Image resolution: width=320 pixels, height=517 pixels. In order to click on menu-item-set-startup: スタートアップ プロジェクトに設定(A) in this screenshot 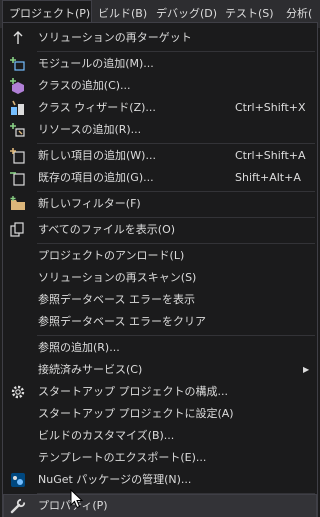, I will do `click(160, 414)`.